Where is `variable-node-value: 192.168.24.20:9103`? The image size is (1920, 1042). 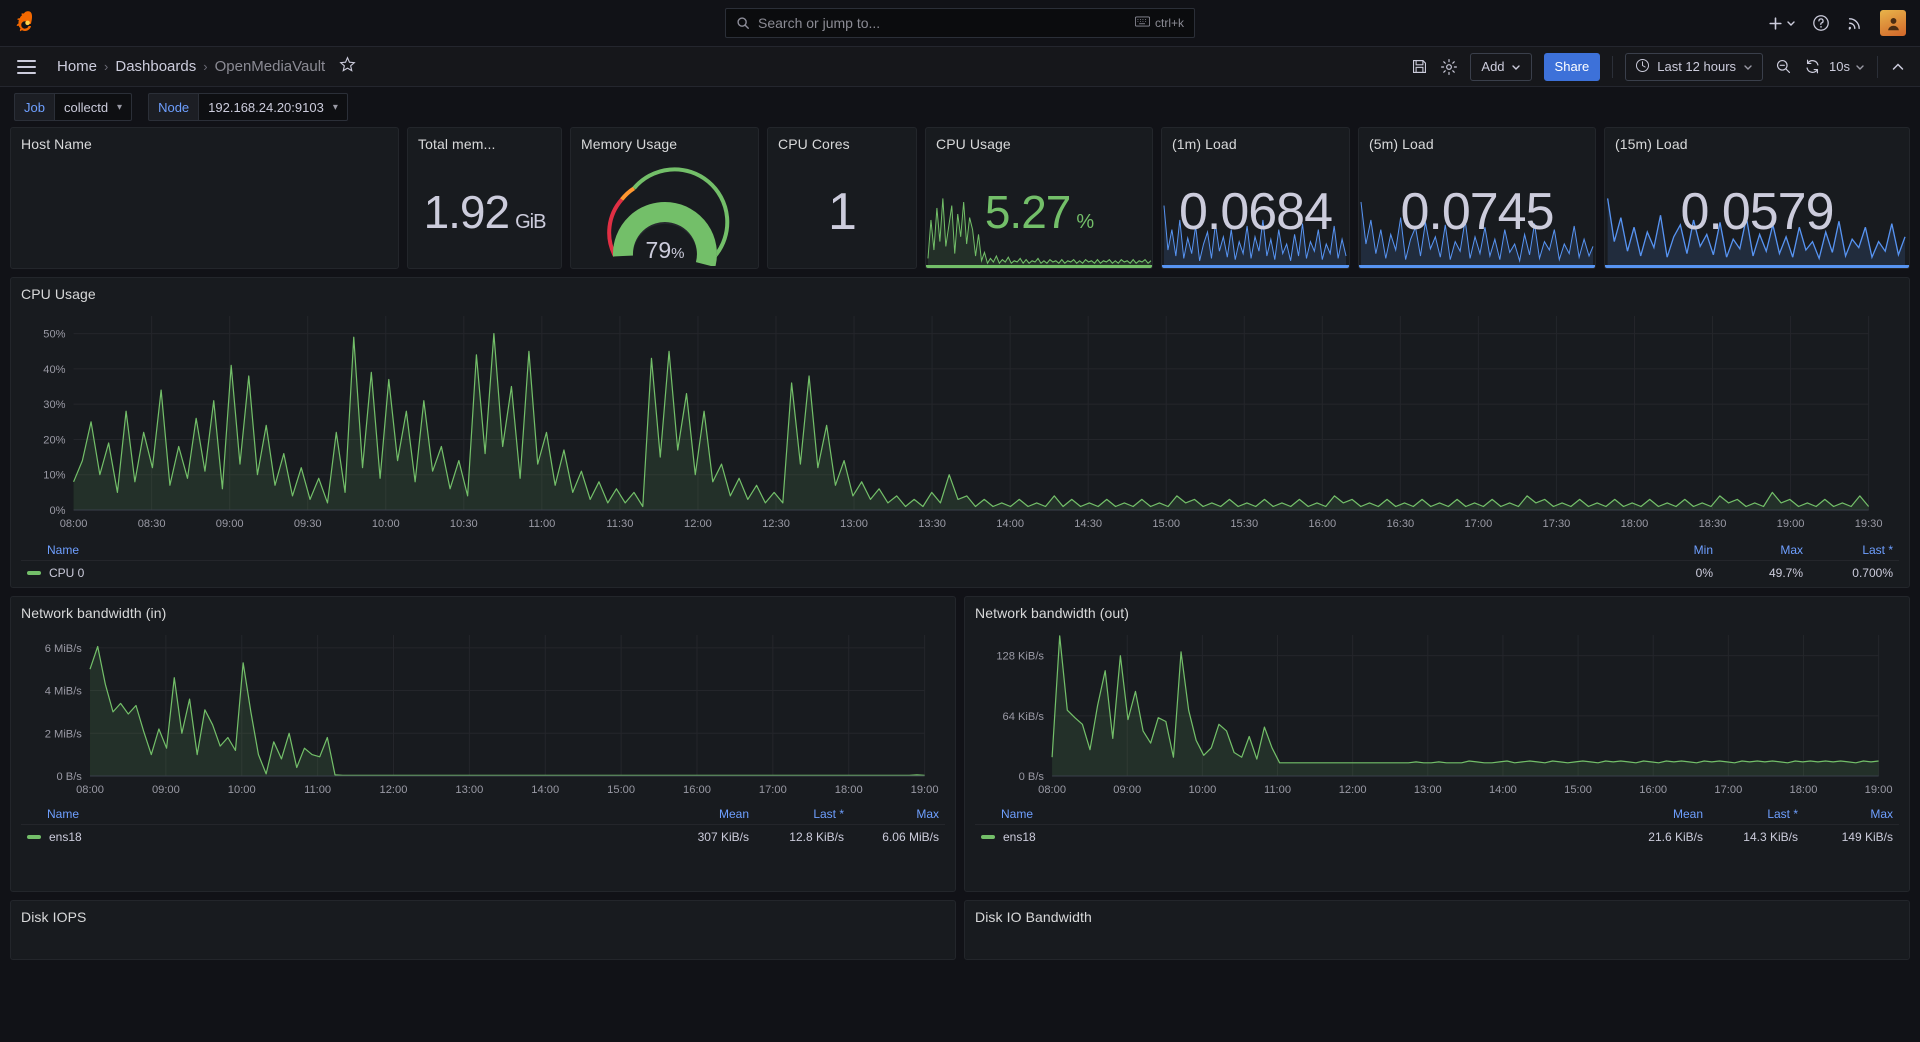 variable-node-value: 192.168.24.20:9103 is located at coordinates (266, 107).